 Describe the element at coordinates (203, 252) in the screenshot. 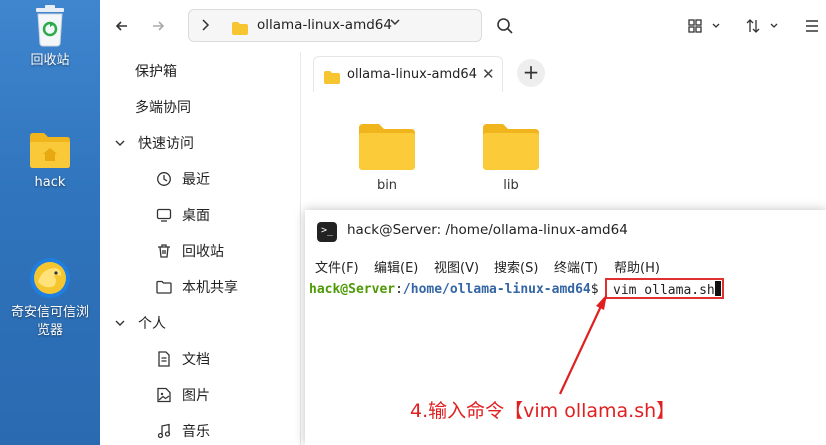

I see `sidebar-item-label: 回收站` at that location.